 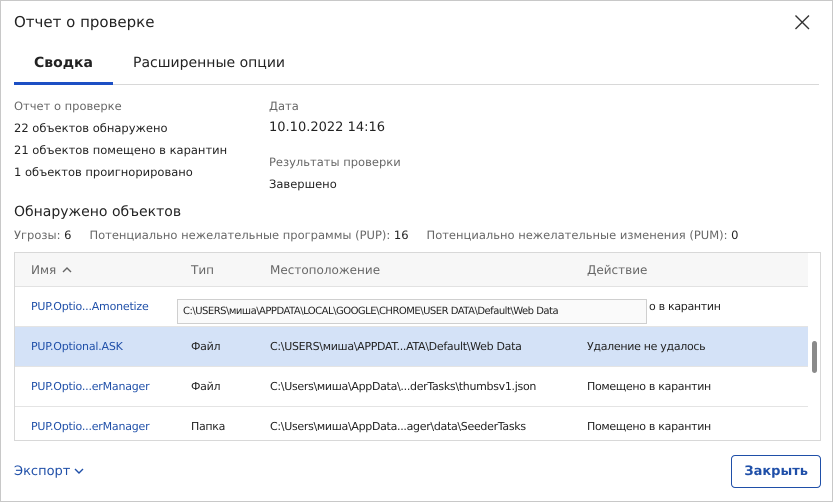 I want to click on count-text: Потенциально нежелательные программы (PUP): 16, so click(x=249, y=235).